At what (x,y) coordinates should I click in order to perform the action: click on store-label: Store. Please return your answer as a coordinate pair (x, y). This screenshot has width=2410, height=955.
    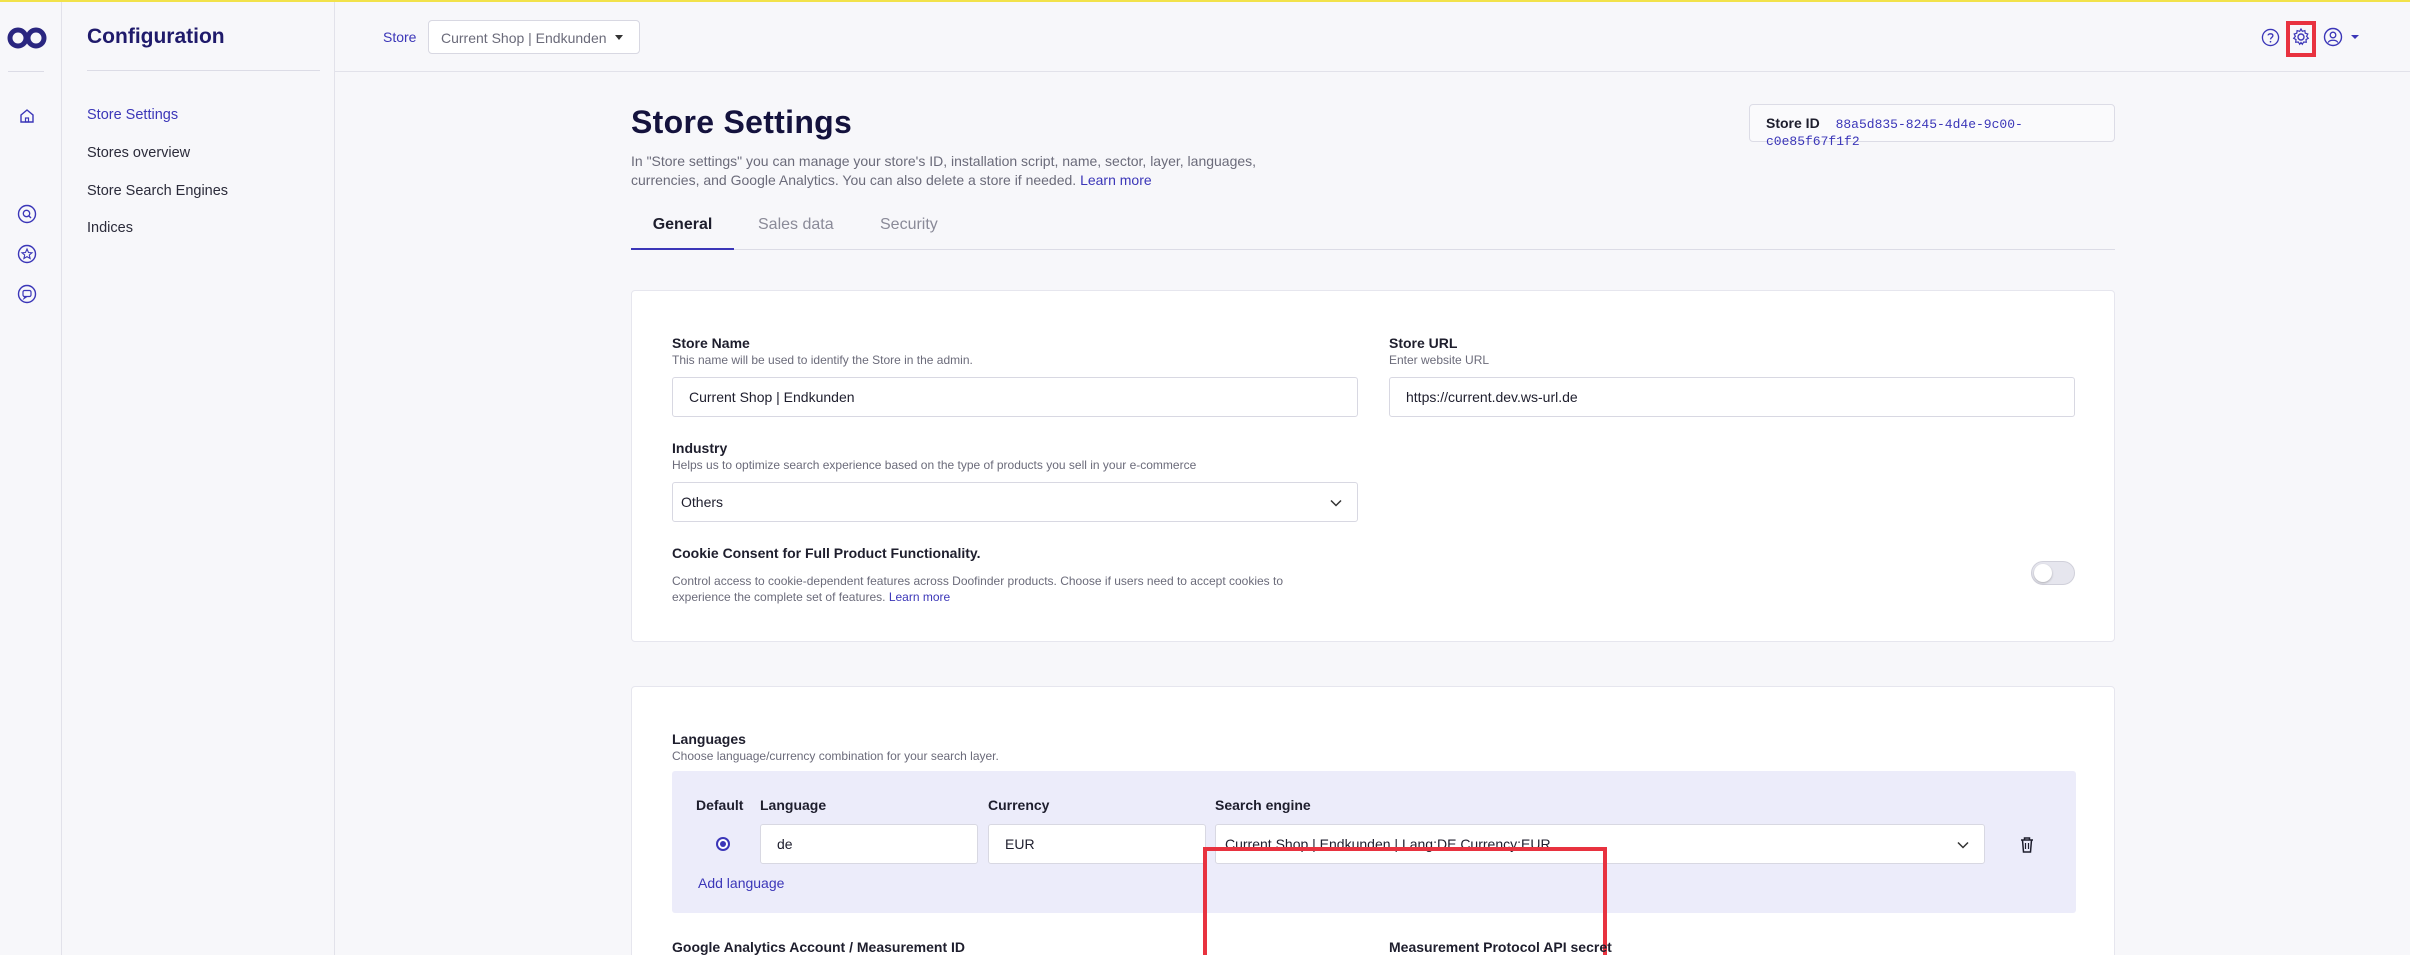
    Looking at the image, I should click on (400, 37).